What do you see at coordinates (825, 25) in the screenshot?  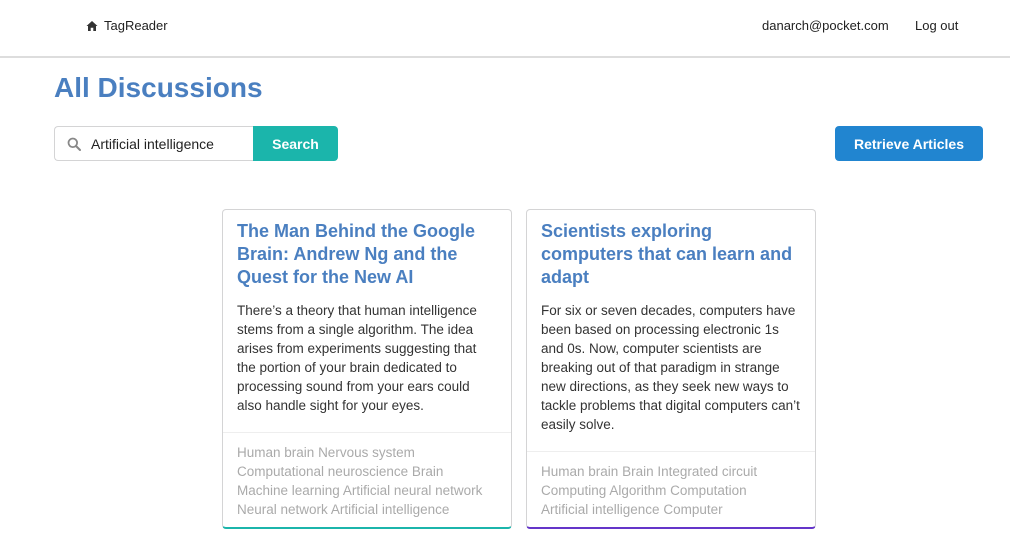 I see `user-email: danarch@pocket.com` at bounding box center [825, 25].